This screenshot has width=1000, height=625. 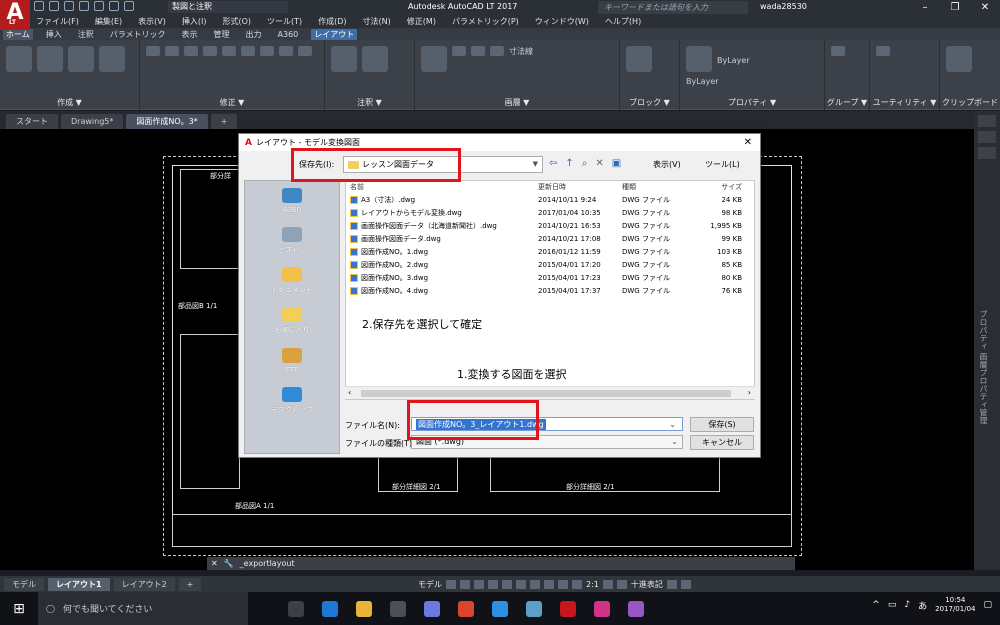 What do you see at coordinates (748, 142) in the screenshot?
I see `dialog-close-icon: ✕` at bounding box center [748, 142].